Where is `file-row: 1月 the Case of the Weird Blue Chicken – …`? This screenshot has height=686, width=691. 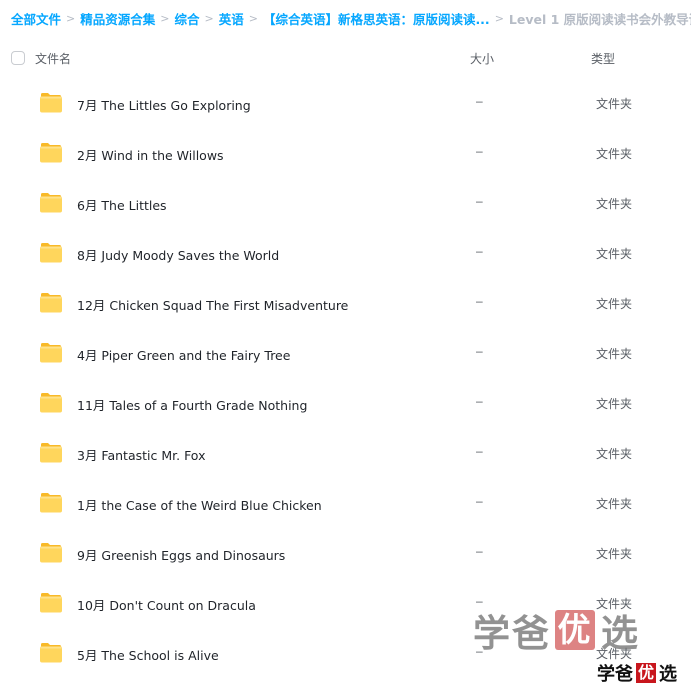
file-row: 1月 the Case of the Weird Blue Chicken – … is located at coordinates (345, 503).